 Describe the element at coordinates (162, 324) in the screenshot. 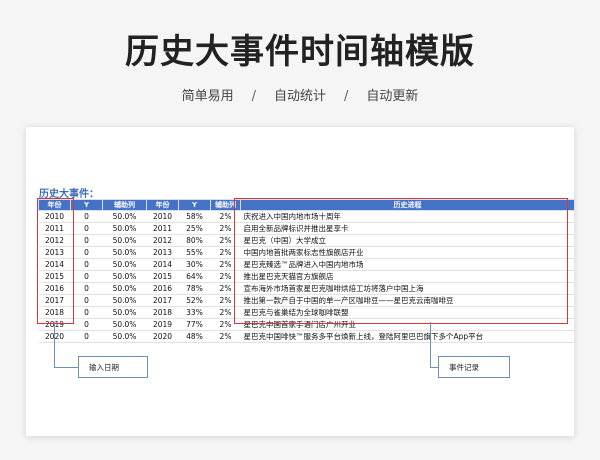

I see `cell-year-2: 2019` at that location.